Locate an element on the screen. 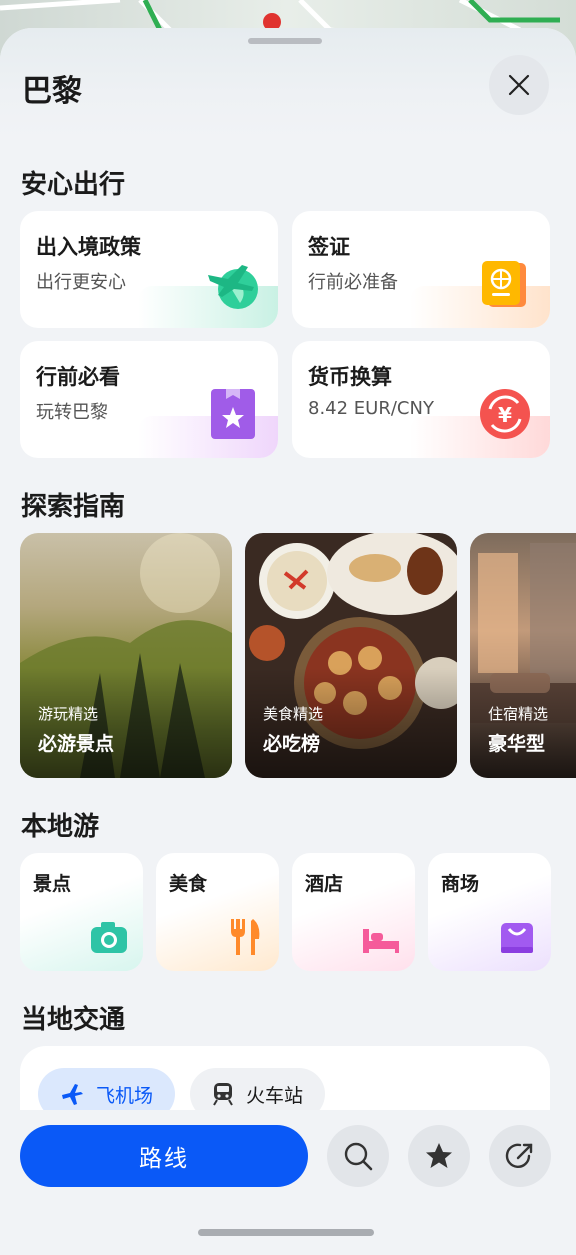  airplane-icon is located at coordinates (72, 1094).